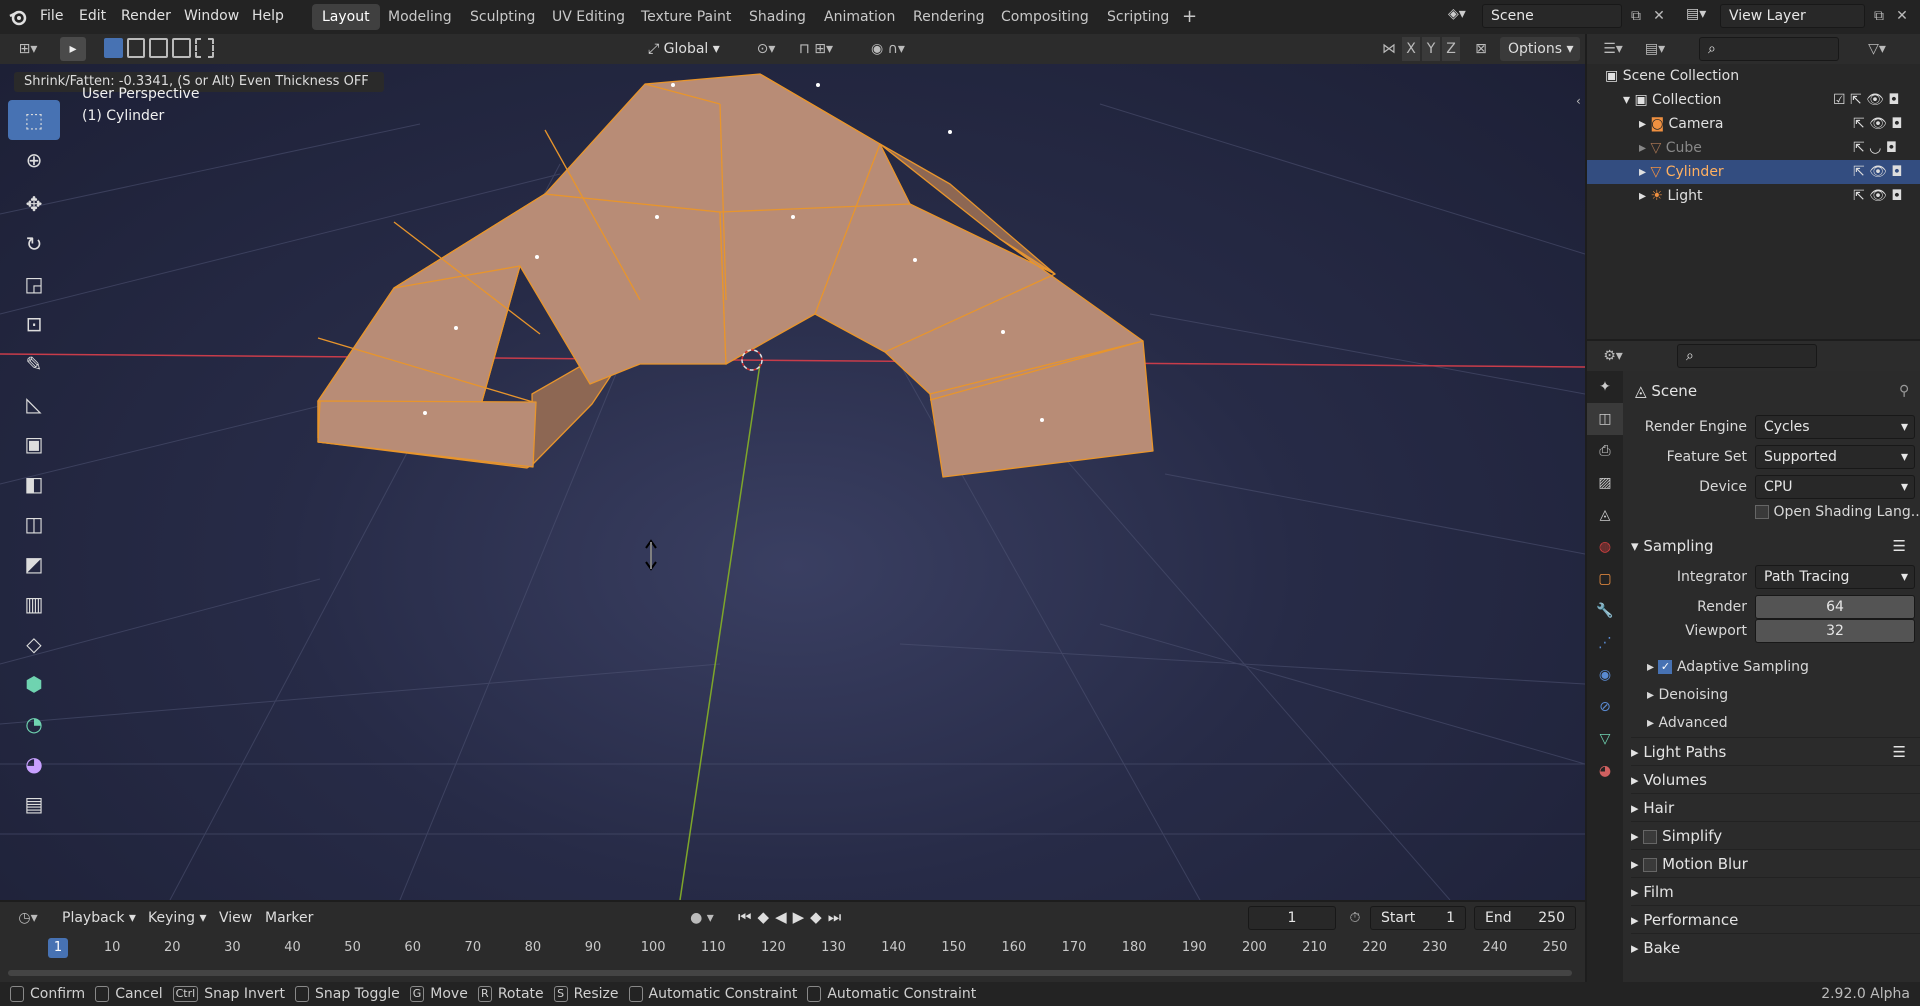 The image size is (1920, 1006). I want to click on data-tab-icon: ▽, so click(1605, 739).